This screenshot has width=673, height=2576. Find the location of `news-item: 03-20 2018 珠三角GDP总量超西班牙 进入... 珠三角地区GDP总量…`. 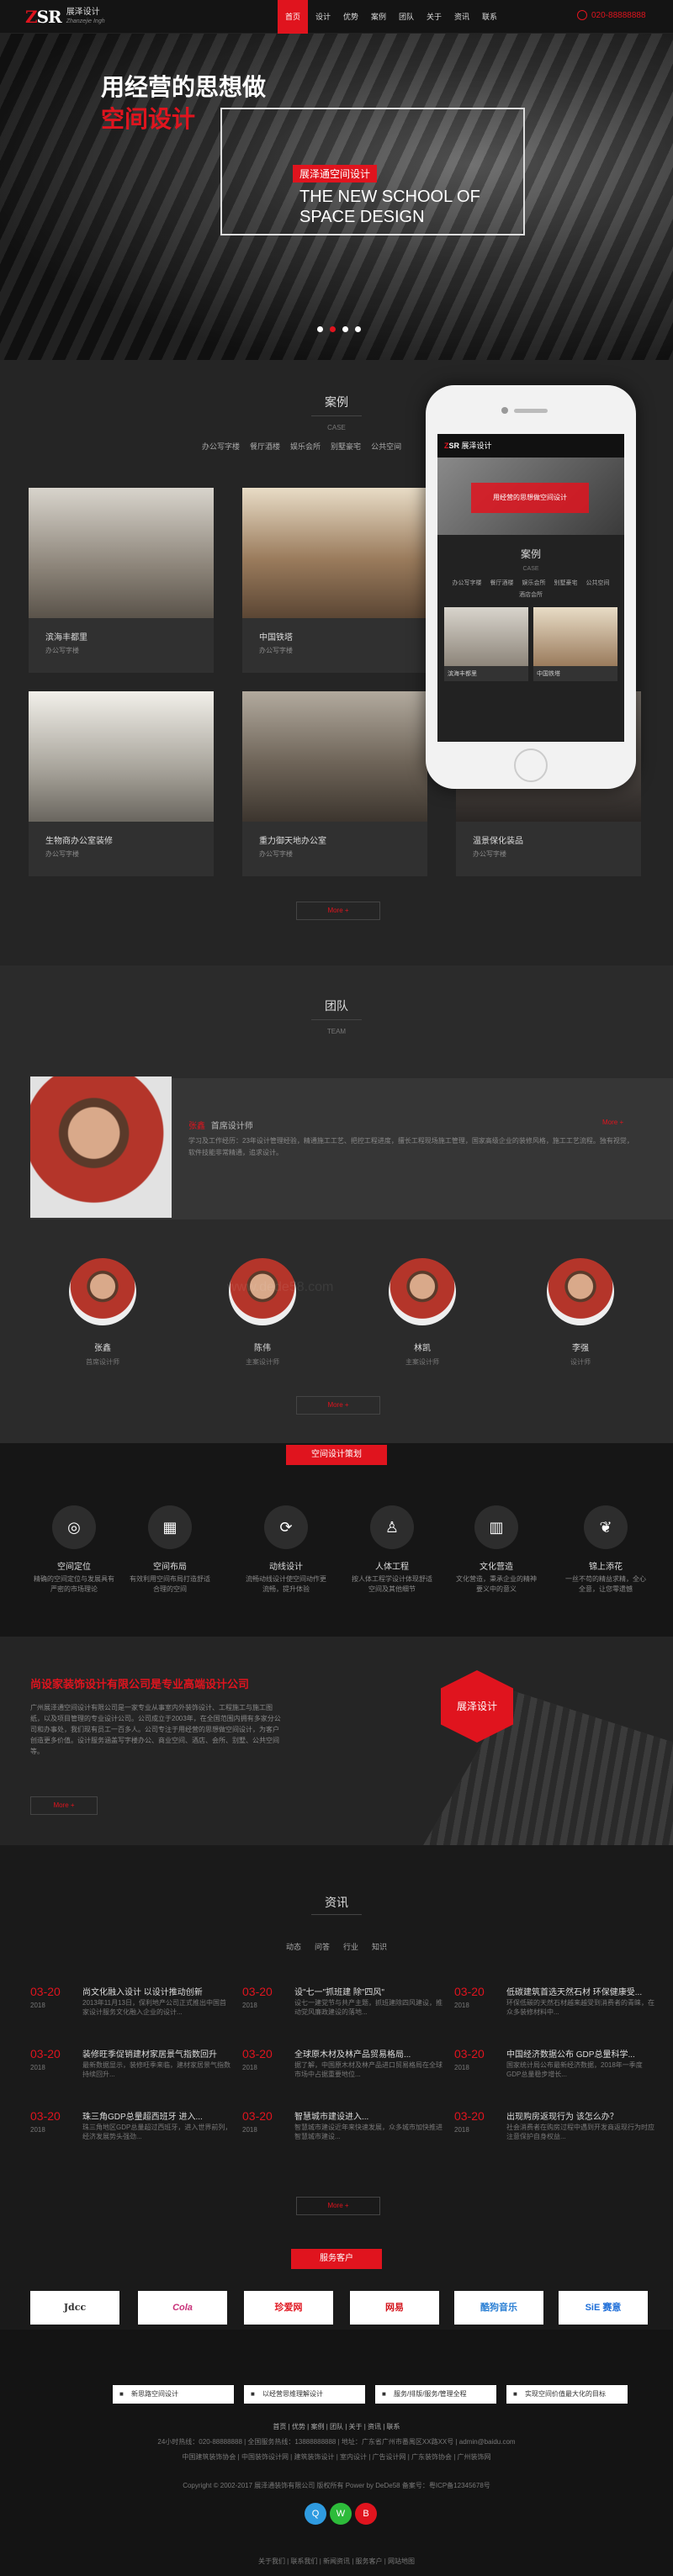

news-item: 03-20 2018 珠三角GDP总量超西班牙 进入... 珠三角地区GDP总量… is located at coordinates (131, 2129).